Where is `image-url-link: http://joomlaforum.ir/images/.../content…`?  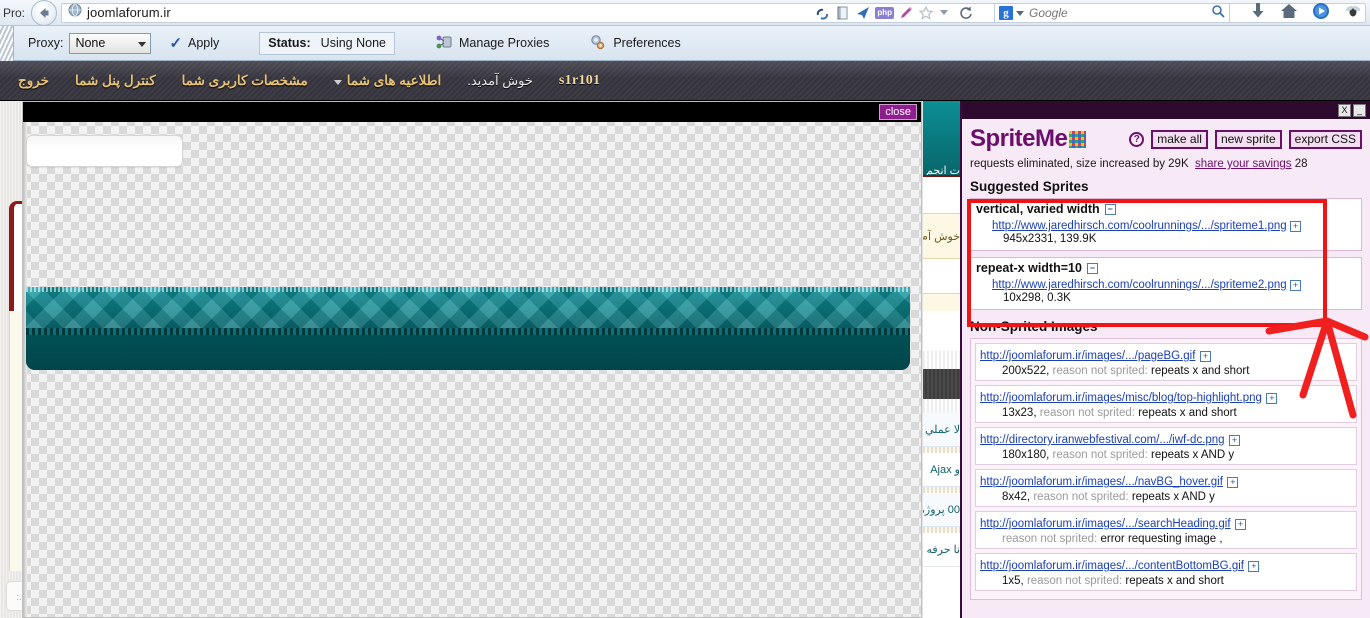 image-url-link: http://joomlaforum.ir/images/.../content… is located at coordinates (1112, 566).